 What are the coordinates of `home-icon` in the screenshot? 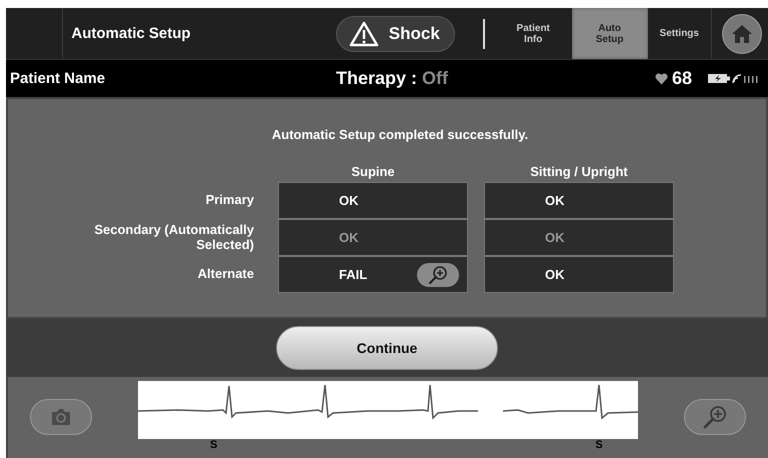 It's located at (742, 34).